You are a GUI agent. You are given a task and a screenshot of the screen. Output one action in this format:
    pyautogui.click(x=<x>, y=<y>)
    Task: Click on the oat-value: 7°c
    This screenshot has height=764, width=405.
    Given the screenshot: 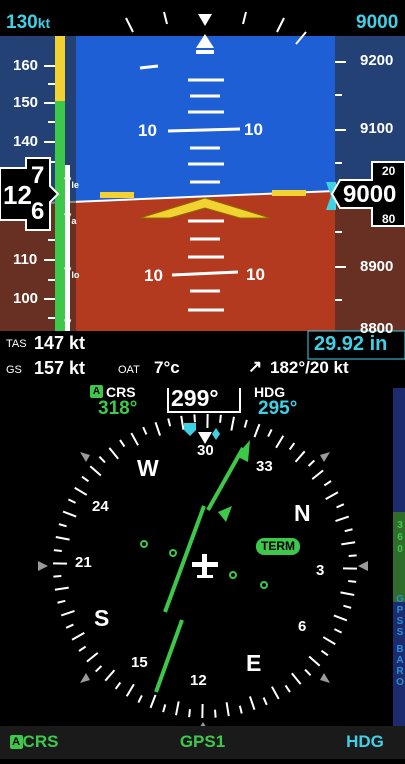 What is the action you would take?
    pyautogui.click(x=167, y=368)
    